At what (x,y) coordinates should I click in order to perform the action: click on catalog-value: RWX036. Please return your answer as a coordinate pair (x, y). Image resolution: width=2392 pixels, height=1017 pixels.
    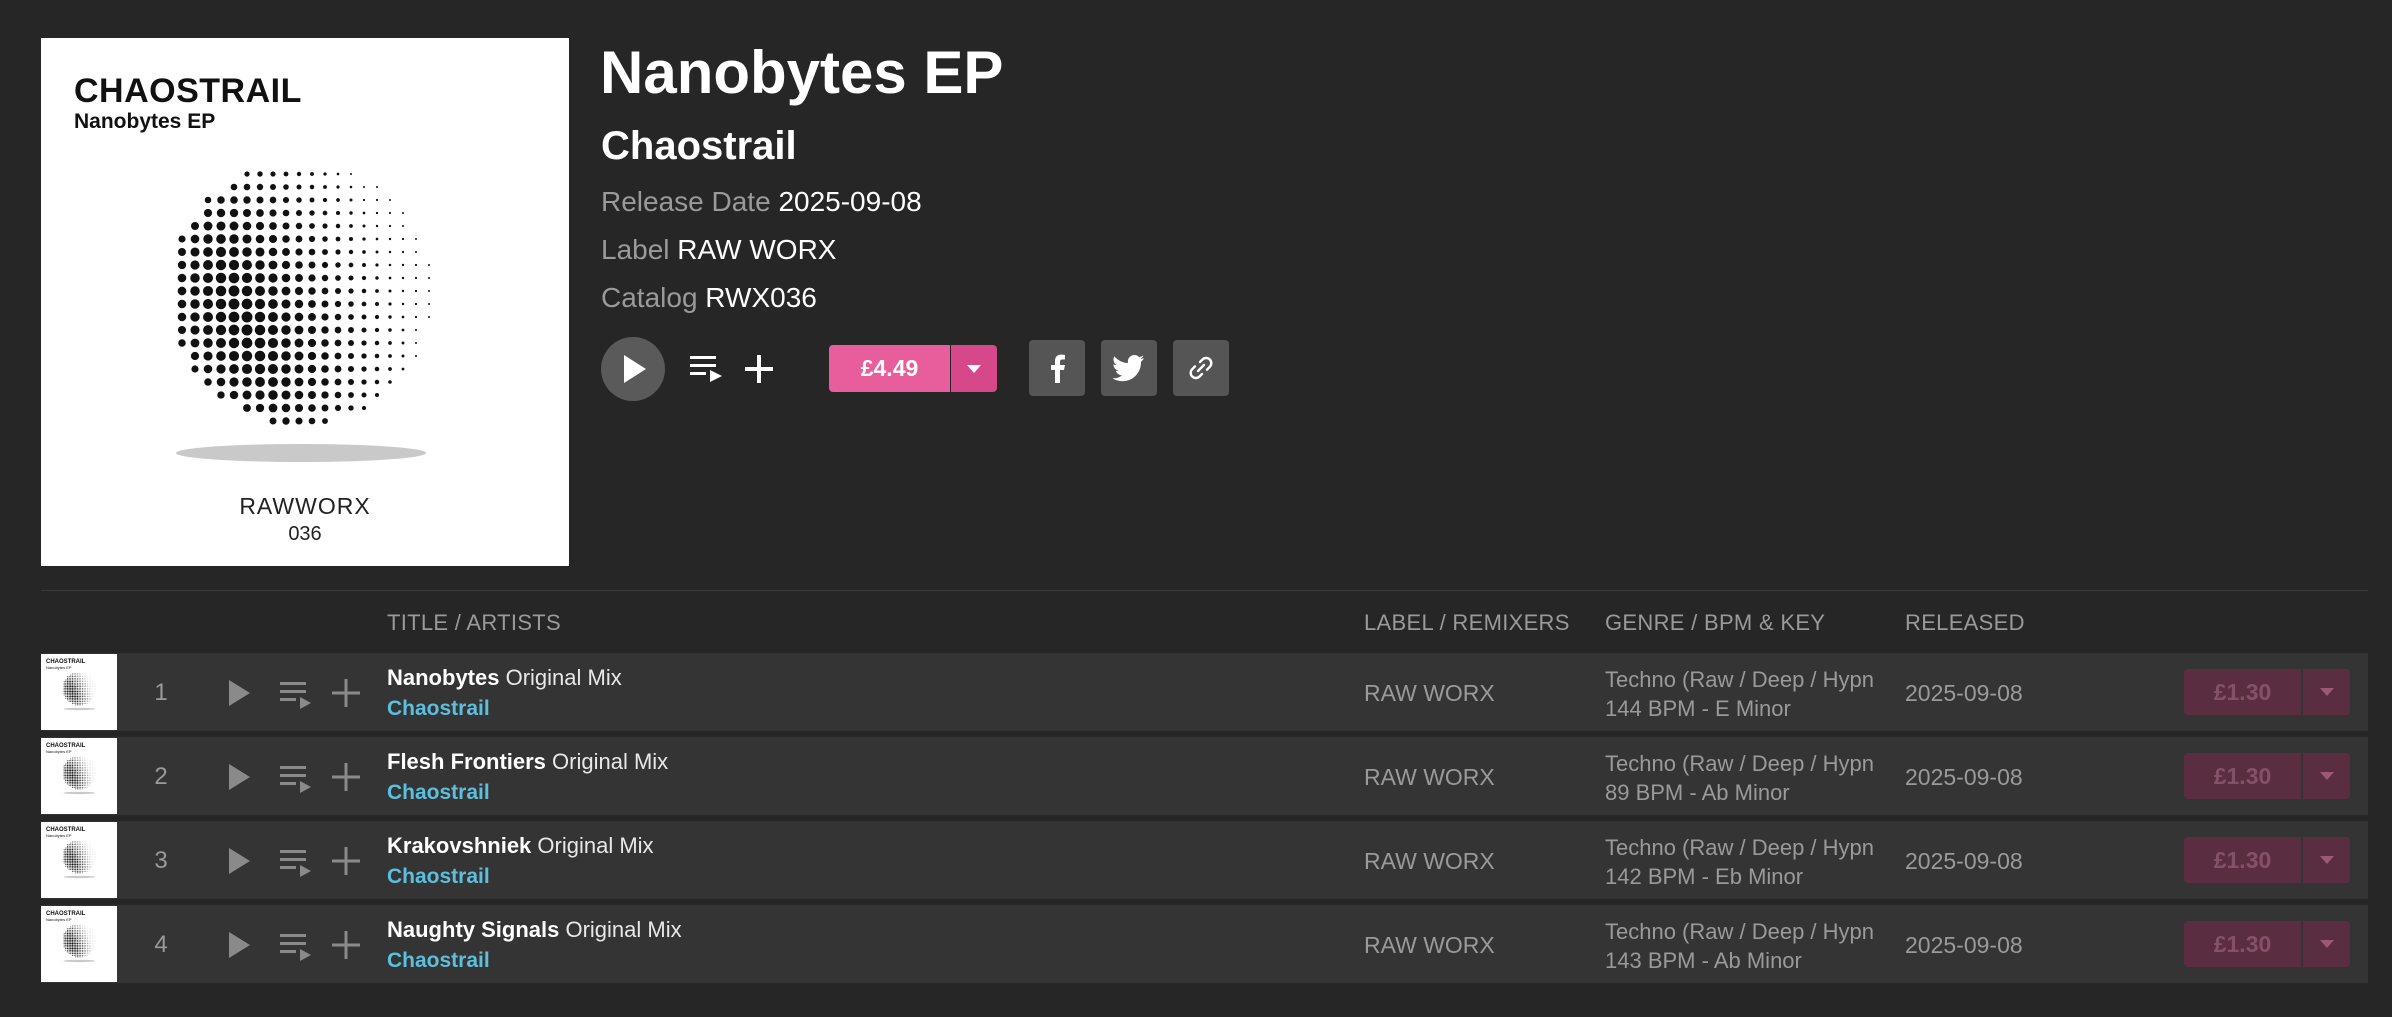
    Looking at the image, I should click on (761, 297).